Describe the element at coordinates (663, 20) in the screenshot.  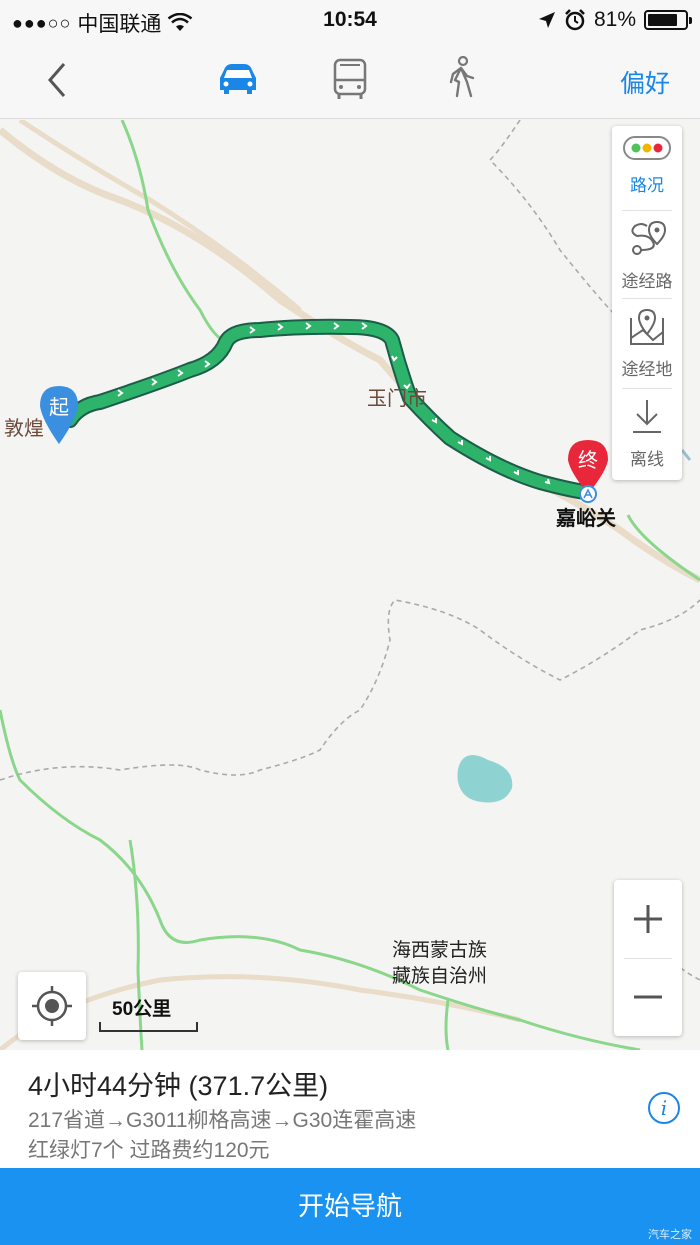
I see `battery-level` at that location.